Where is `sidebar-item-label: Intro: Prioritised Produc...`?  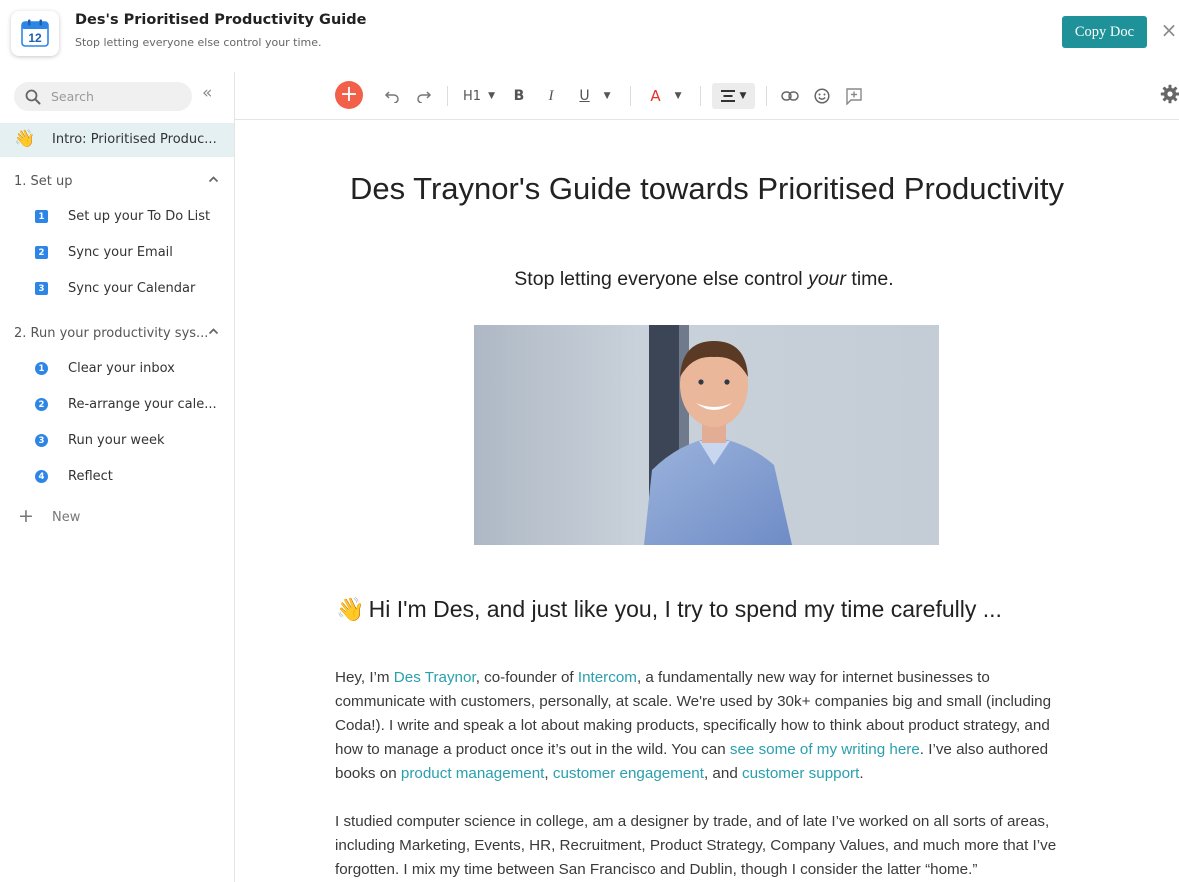
sidebar-item-label: Intro: Prioritised Produc... is located at coordinates (134, 139).